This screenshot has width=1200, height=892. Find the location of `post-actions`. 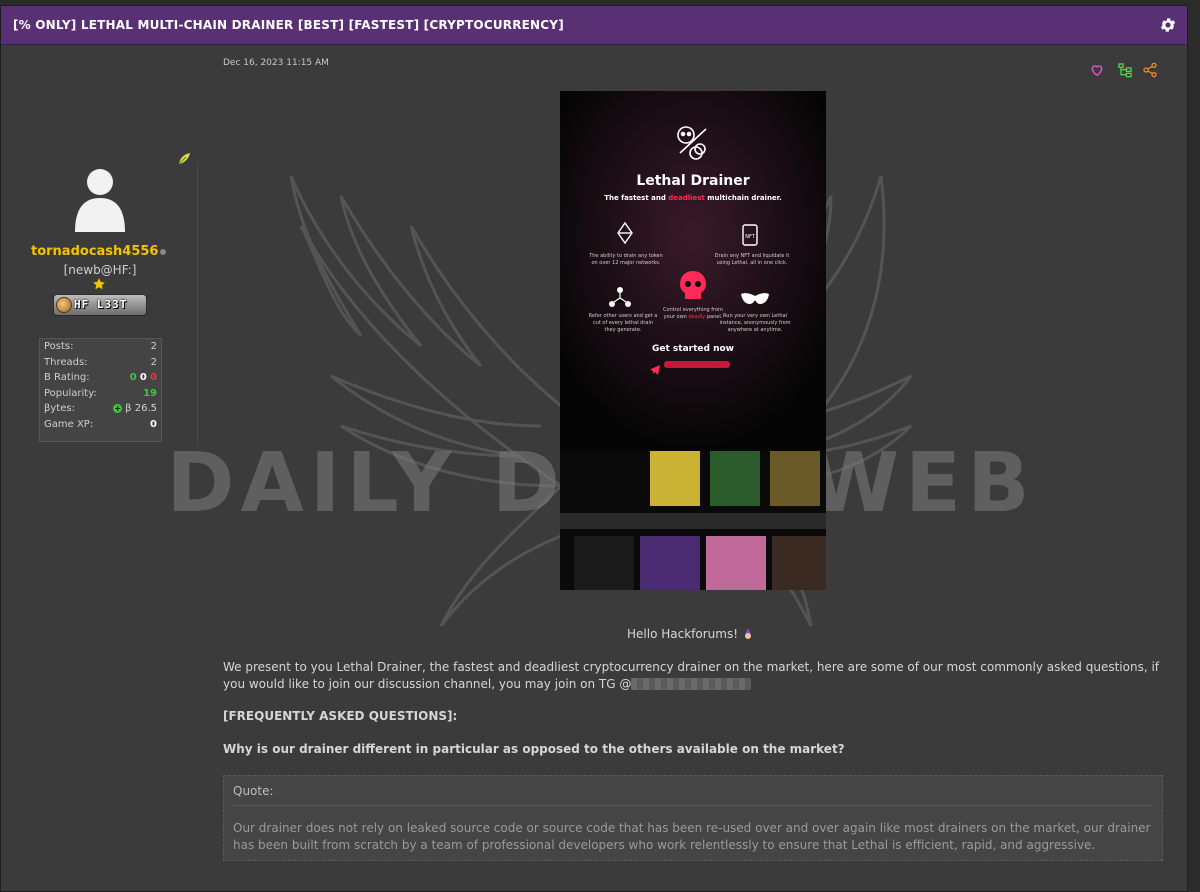

post-actions is located at coordinates (1125, 70).